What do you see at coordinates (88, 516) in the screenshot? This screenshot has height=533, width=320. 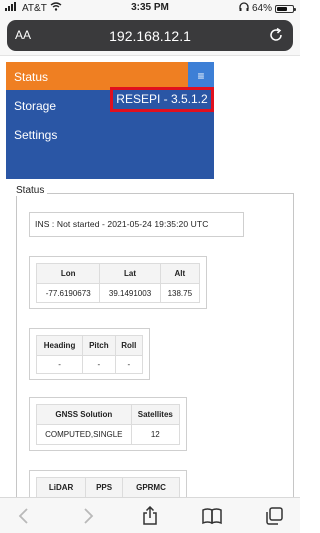 I see `forward-icon` at bounding box center [88, 516].